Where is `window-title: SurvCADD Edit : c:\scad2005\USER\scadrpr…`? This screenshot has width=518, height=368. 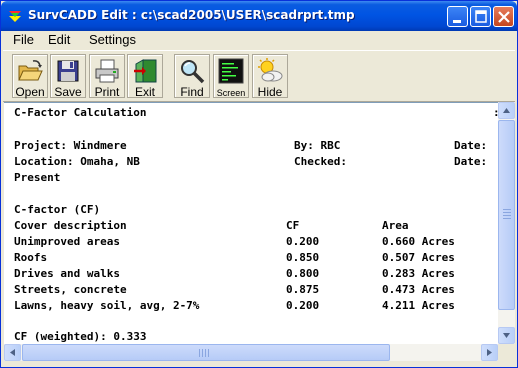 window-title: SurvCADD Edit : c:\scad2005\USER\scadrpr… is located at coordinates (191, 15).